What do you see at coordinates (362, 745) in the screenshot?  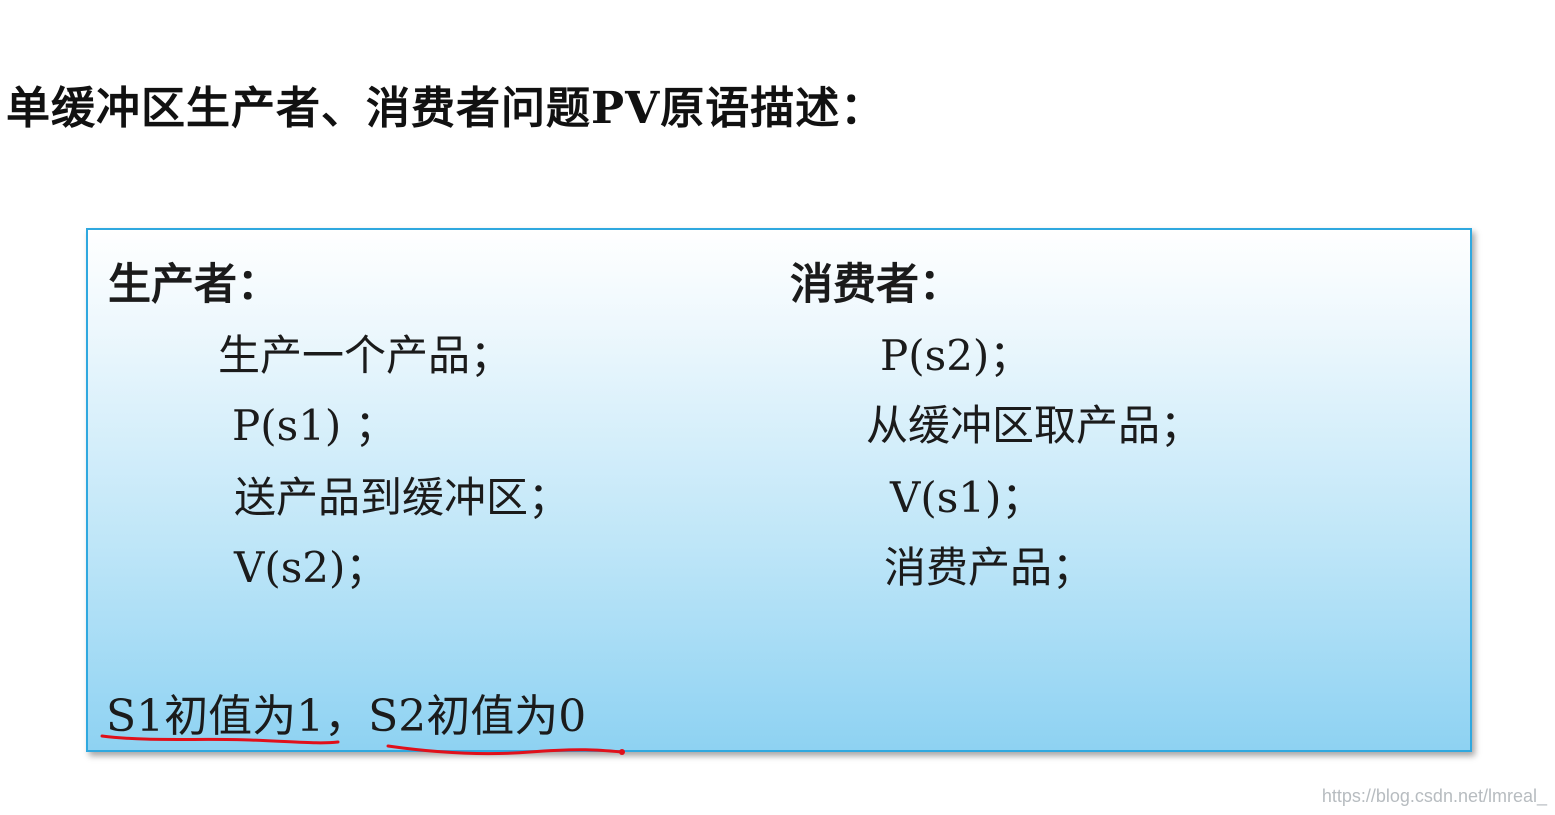 I see `red-underline-marks` at bounding box center [362, 745].